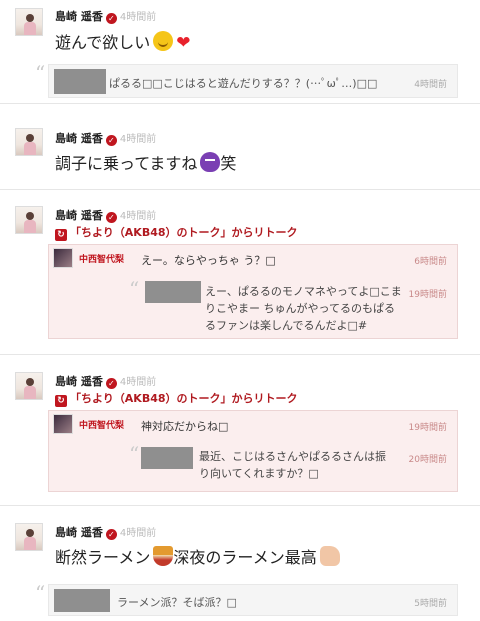 The image size is (480, 621). Describe the element at coordinates (163, 41) in the screenshot. I see `smile-emoji-icon` at that location.